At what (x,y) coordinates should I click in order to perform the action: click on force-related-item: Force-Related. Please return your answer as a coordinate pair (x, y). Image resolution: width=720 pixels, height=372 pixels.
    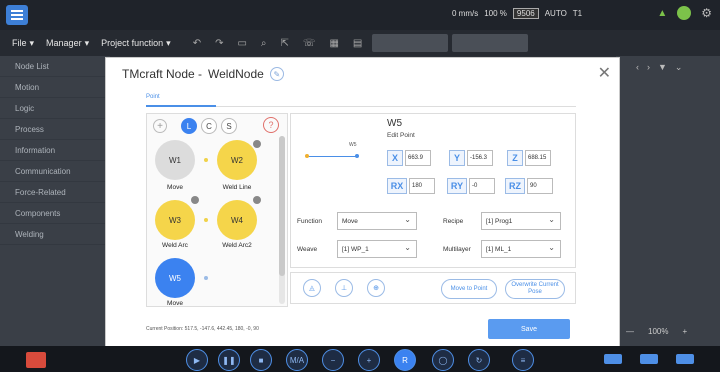
    Looking at the image, I should click on (55, 192).